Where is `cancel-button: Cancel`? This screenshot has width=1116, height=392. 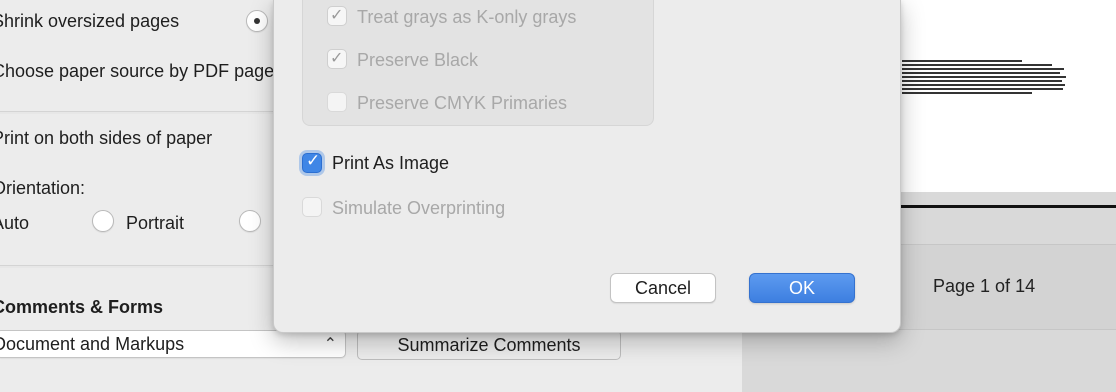
cancel-button: Cancel is located at coordinates (663, 288).